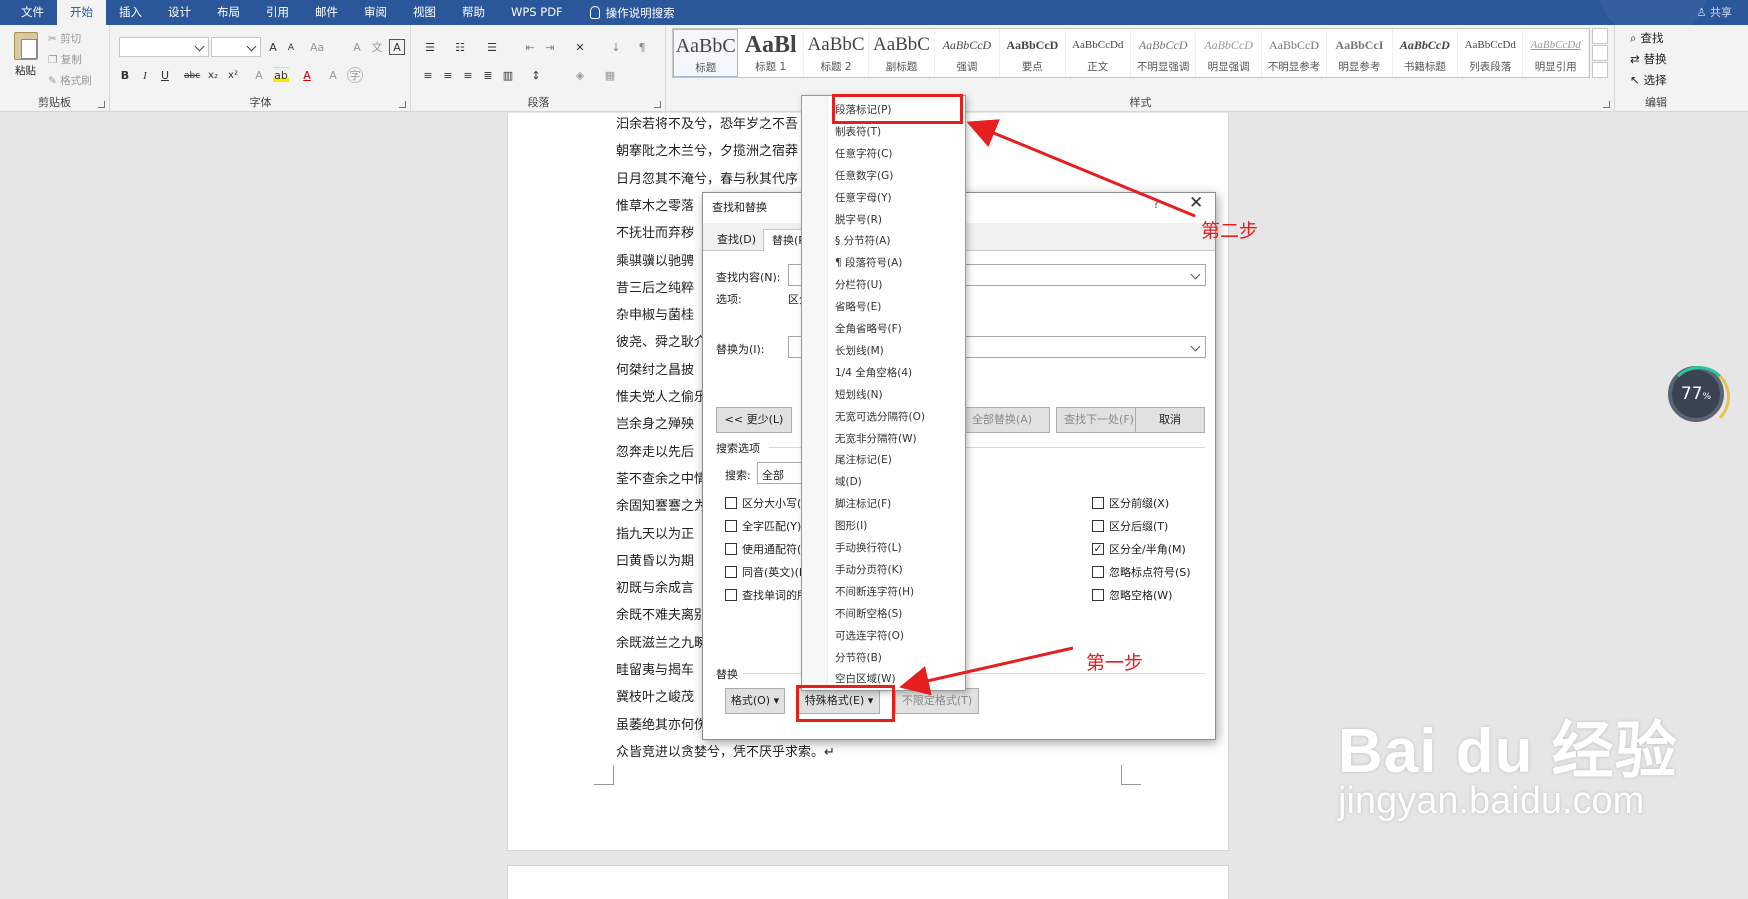 The image size is (1748, 899). What do you see at coordinates (1115, 663) in the screenshot?
I see `step1-label: 第一步` at bounding box center [1115, 663].